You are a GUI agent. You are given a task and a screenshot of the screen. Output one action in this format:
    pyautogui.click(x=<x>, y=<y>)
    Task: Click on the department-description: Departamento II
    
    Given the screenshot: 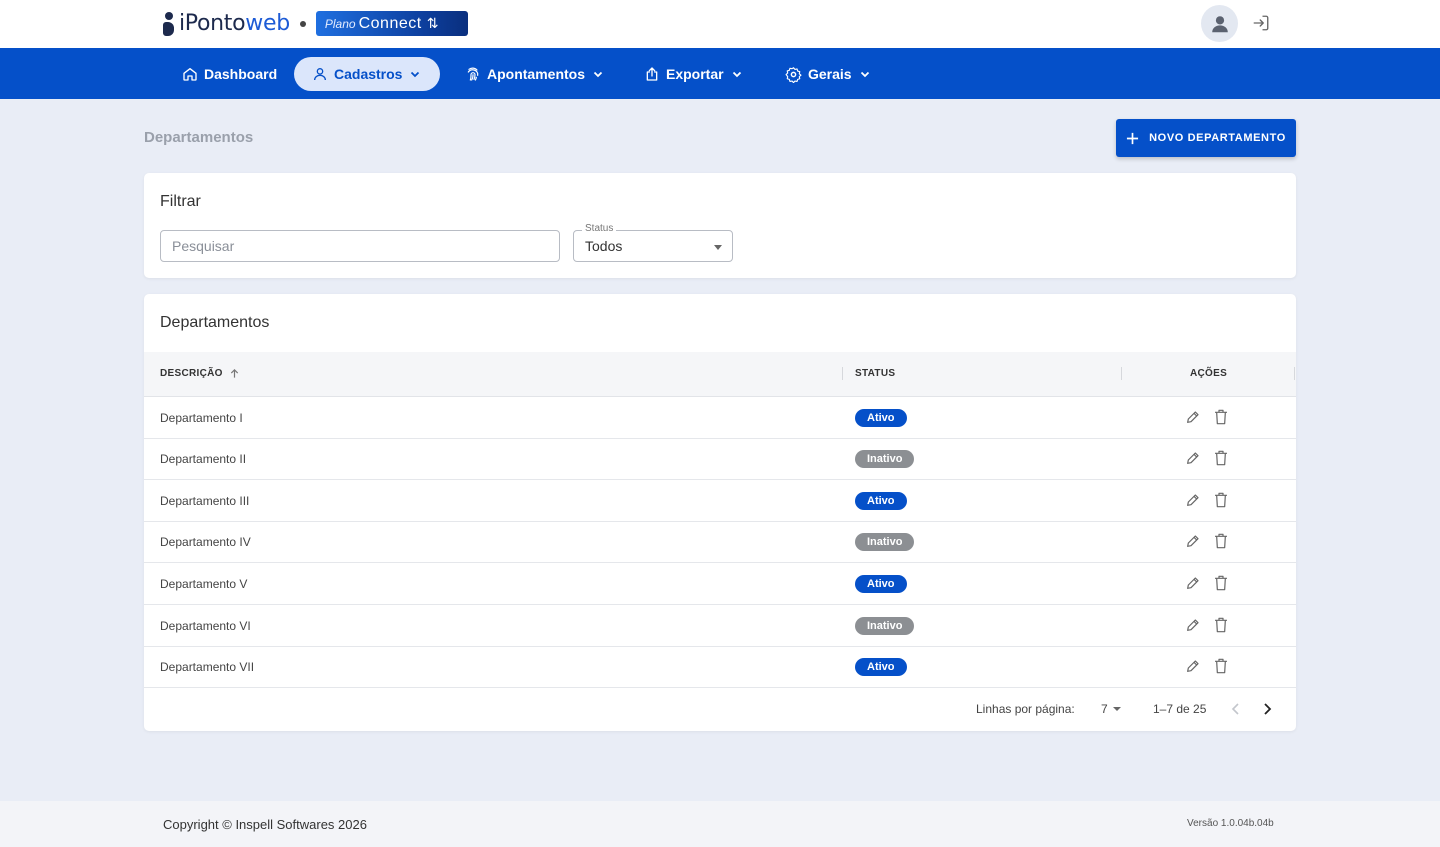 What is the action you would take?
    pyautogui.click(x=203, y=459)
    